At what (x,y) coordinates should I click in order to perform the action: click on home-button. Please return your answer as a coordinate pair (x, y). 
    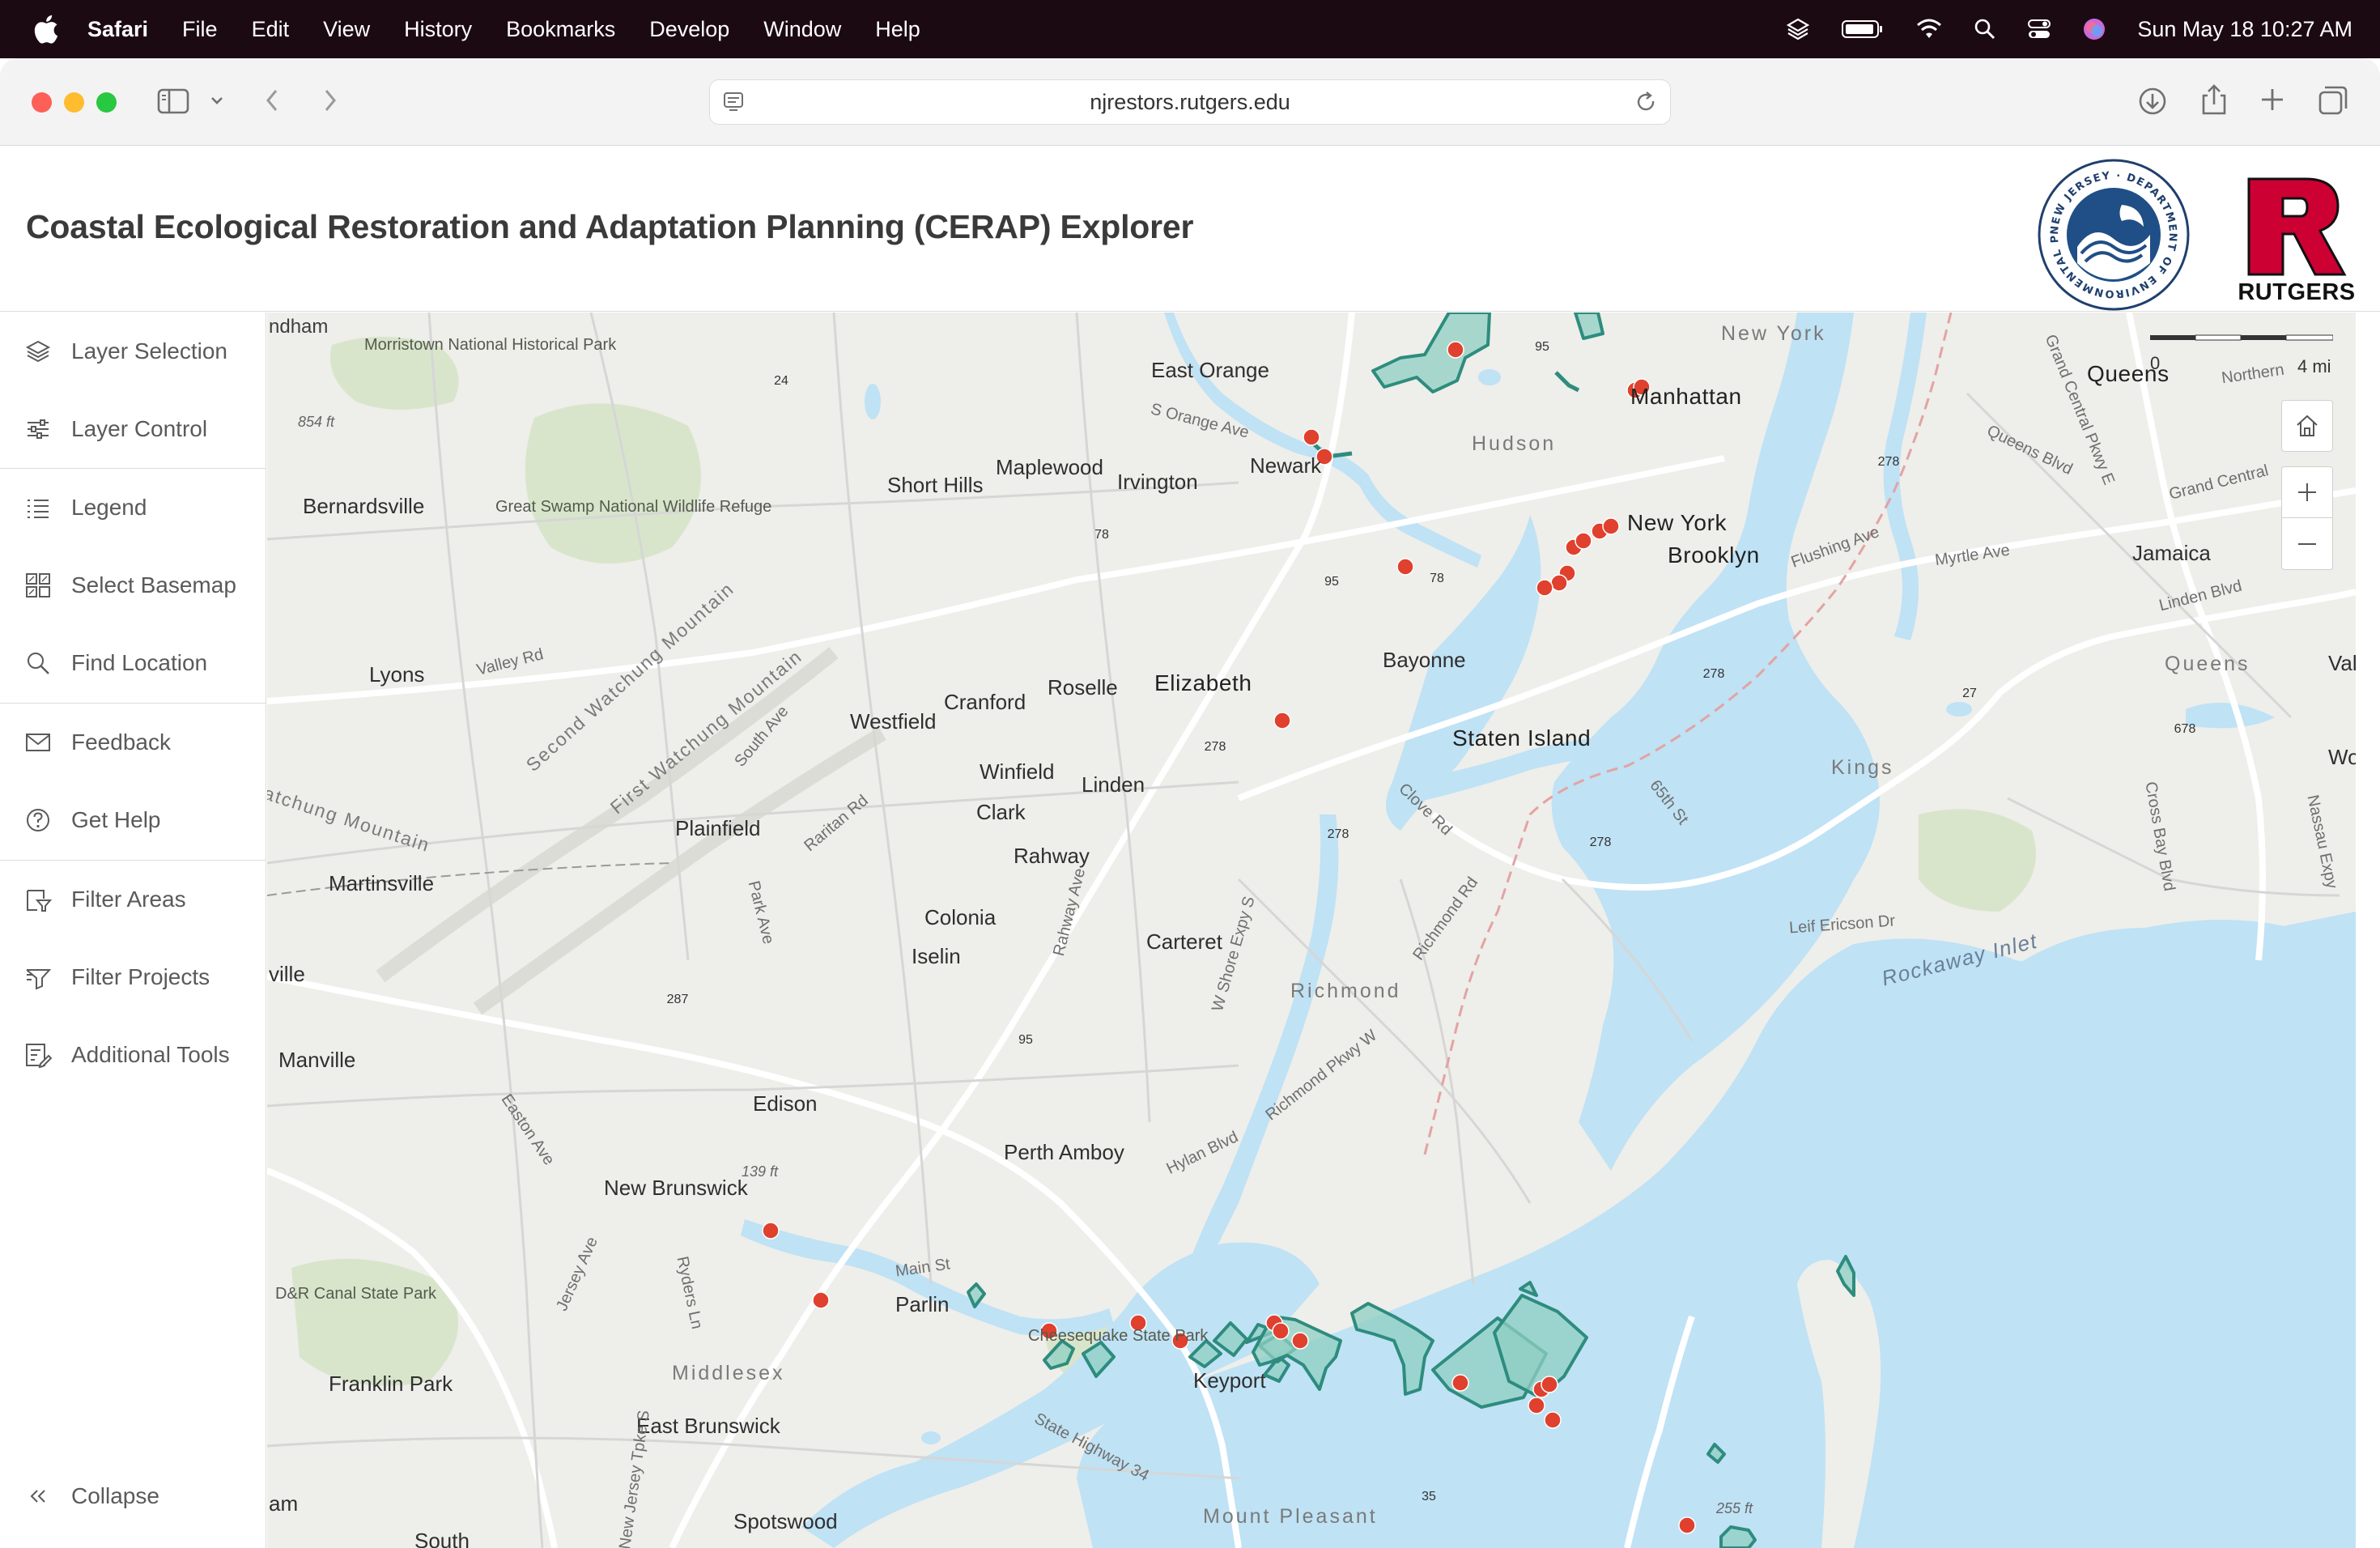
    Looking at the image, I should click on (2307, 426).